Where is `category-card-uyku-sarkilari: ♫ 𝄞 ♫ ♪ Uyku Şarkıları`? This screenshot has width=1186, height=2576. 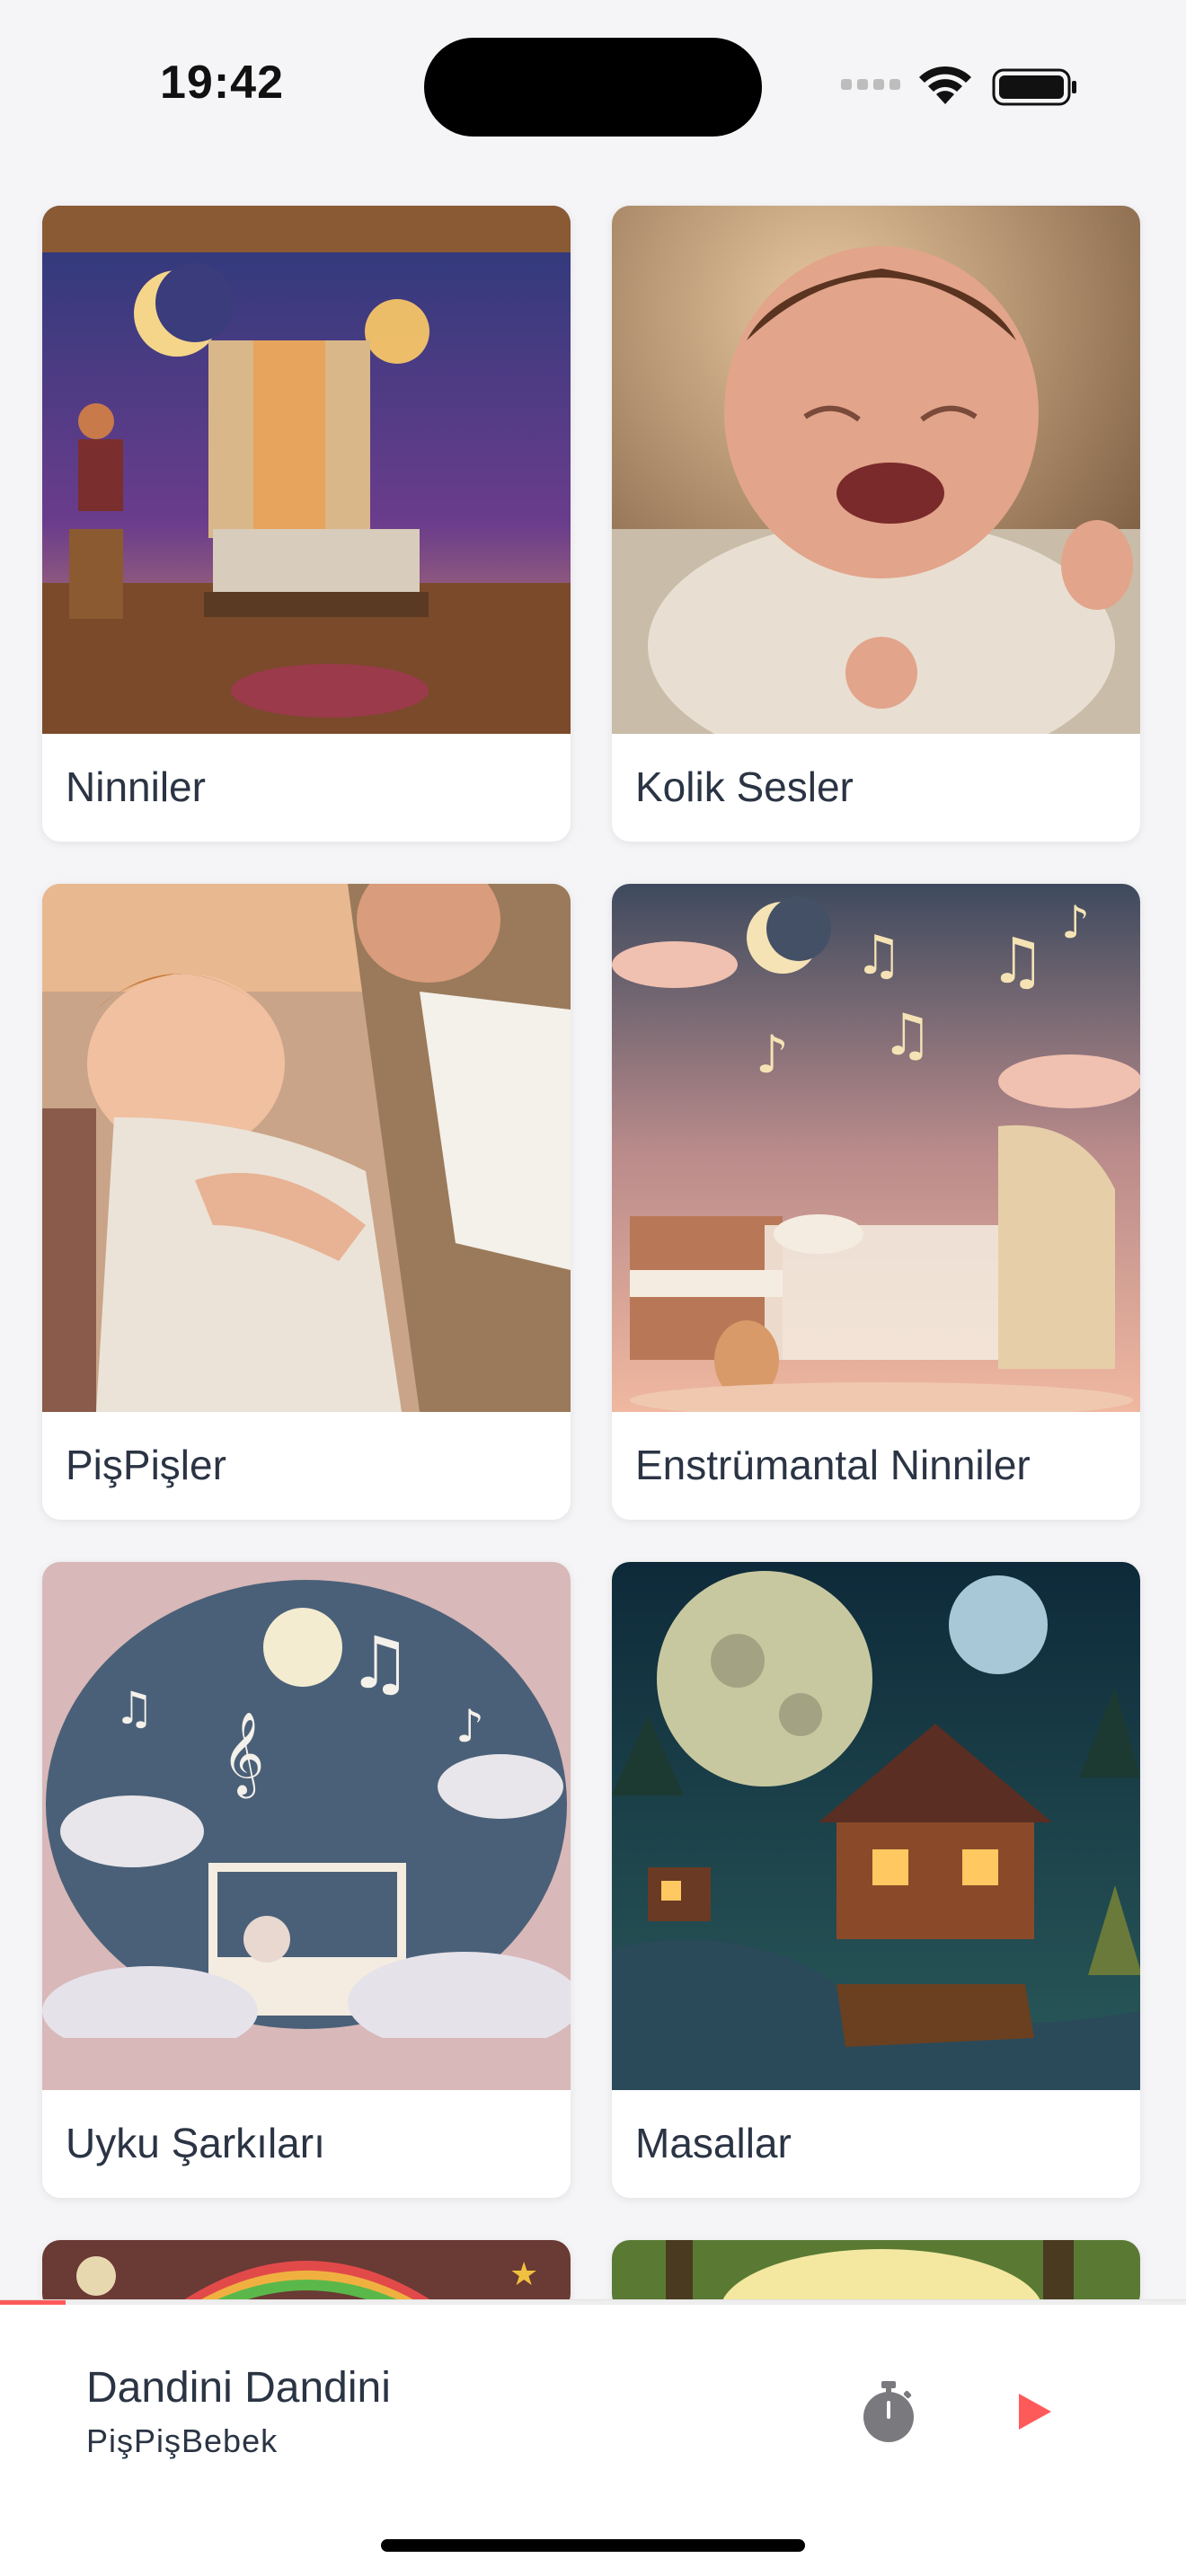 category-card-uyku-sarkilari: ♫ 𝄞 ♫ ♪ Uyku Şarkıları is located at coordinates (306, 1880).